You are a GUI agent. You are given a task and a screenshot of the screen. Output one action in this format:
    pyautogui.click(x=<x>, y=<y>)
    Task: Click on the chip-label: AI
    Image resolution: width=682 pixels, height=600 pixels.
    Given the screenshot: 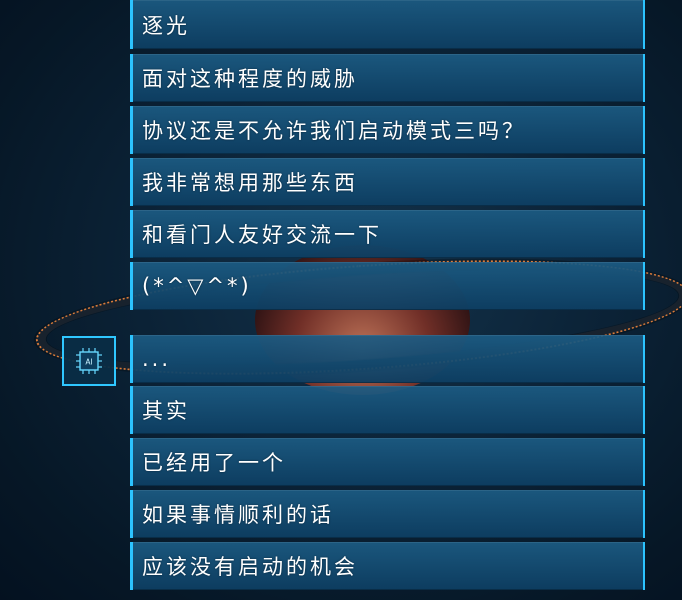 What is the action you would take?
    pyautogui.click(x=88, y=362)
    